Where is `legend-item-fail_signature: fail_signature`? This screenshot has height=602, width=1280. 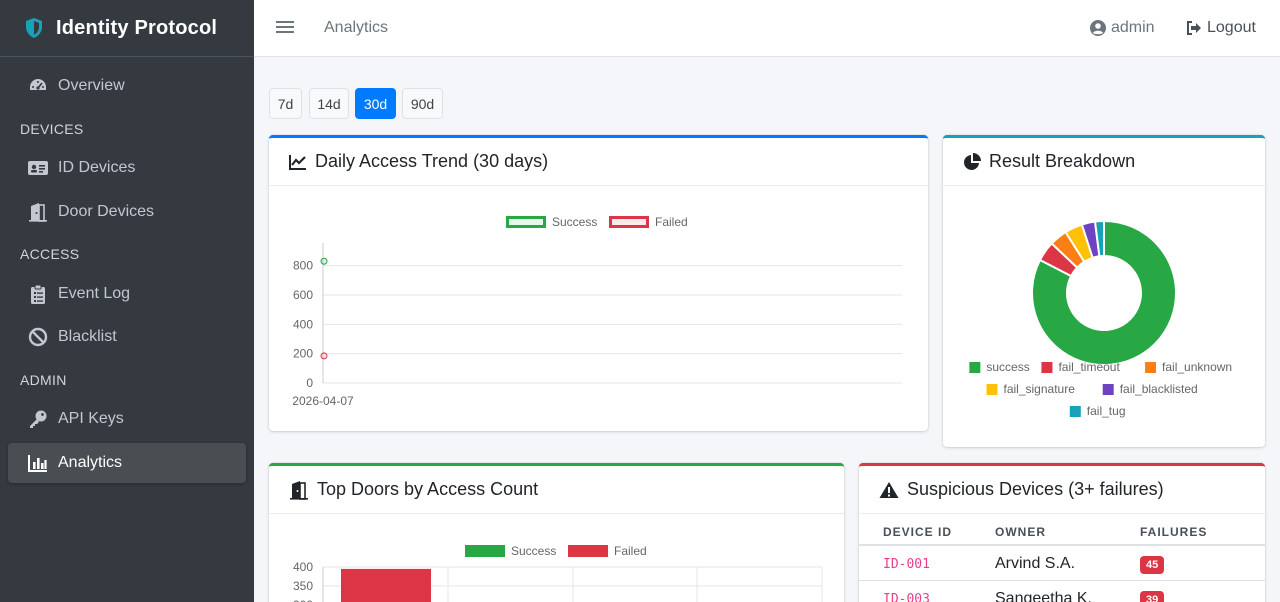 legend-item-fail_signature: fail_signature is located at coordinates (1031, 389).